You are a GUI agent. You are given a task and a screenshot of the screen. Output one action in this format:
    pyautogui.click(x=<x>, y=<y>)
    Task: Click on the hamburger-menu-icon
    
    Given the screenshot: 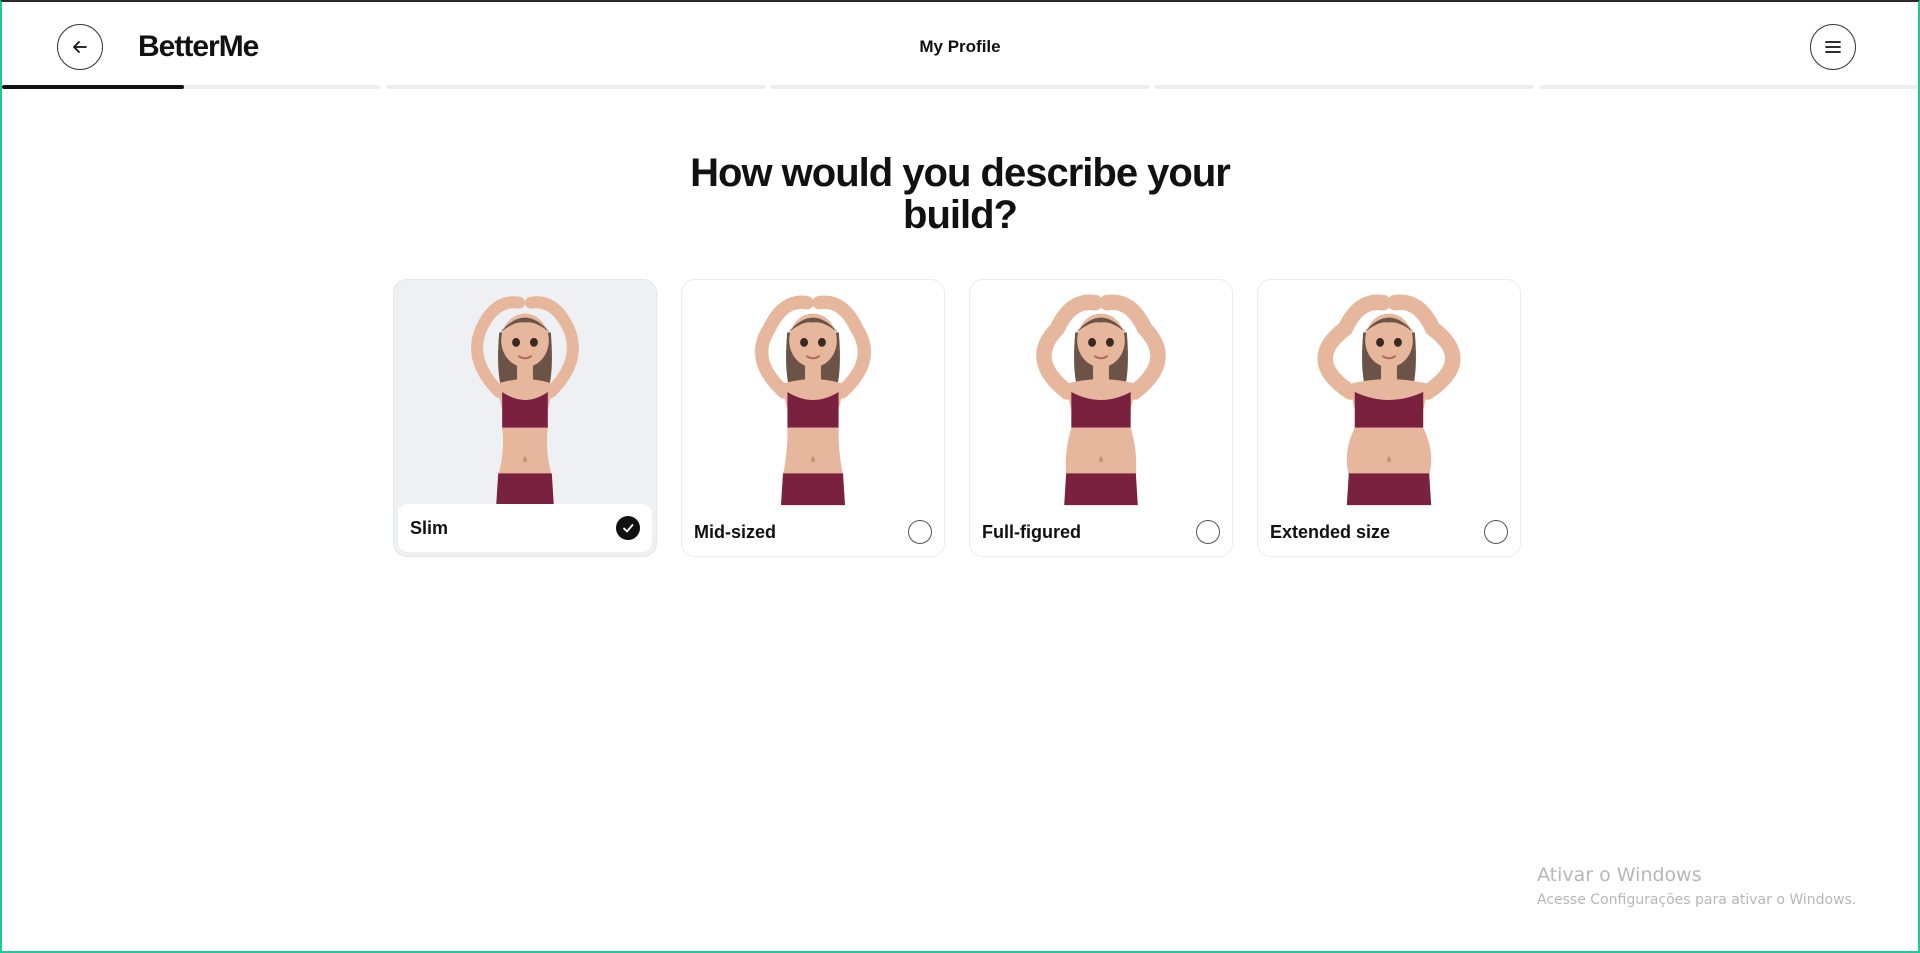 What is the action you would take?
    pyautogui.click(x=1833, y=47)
    